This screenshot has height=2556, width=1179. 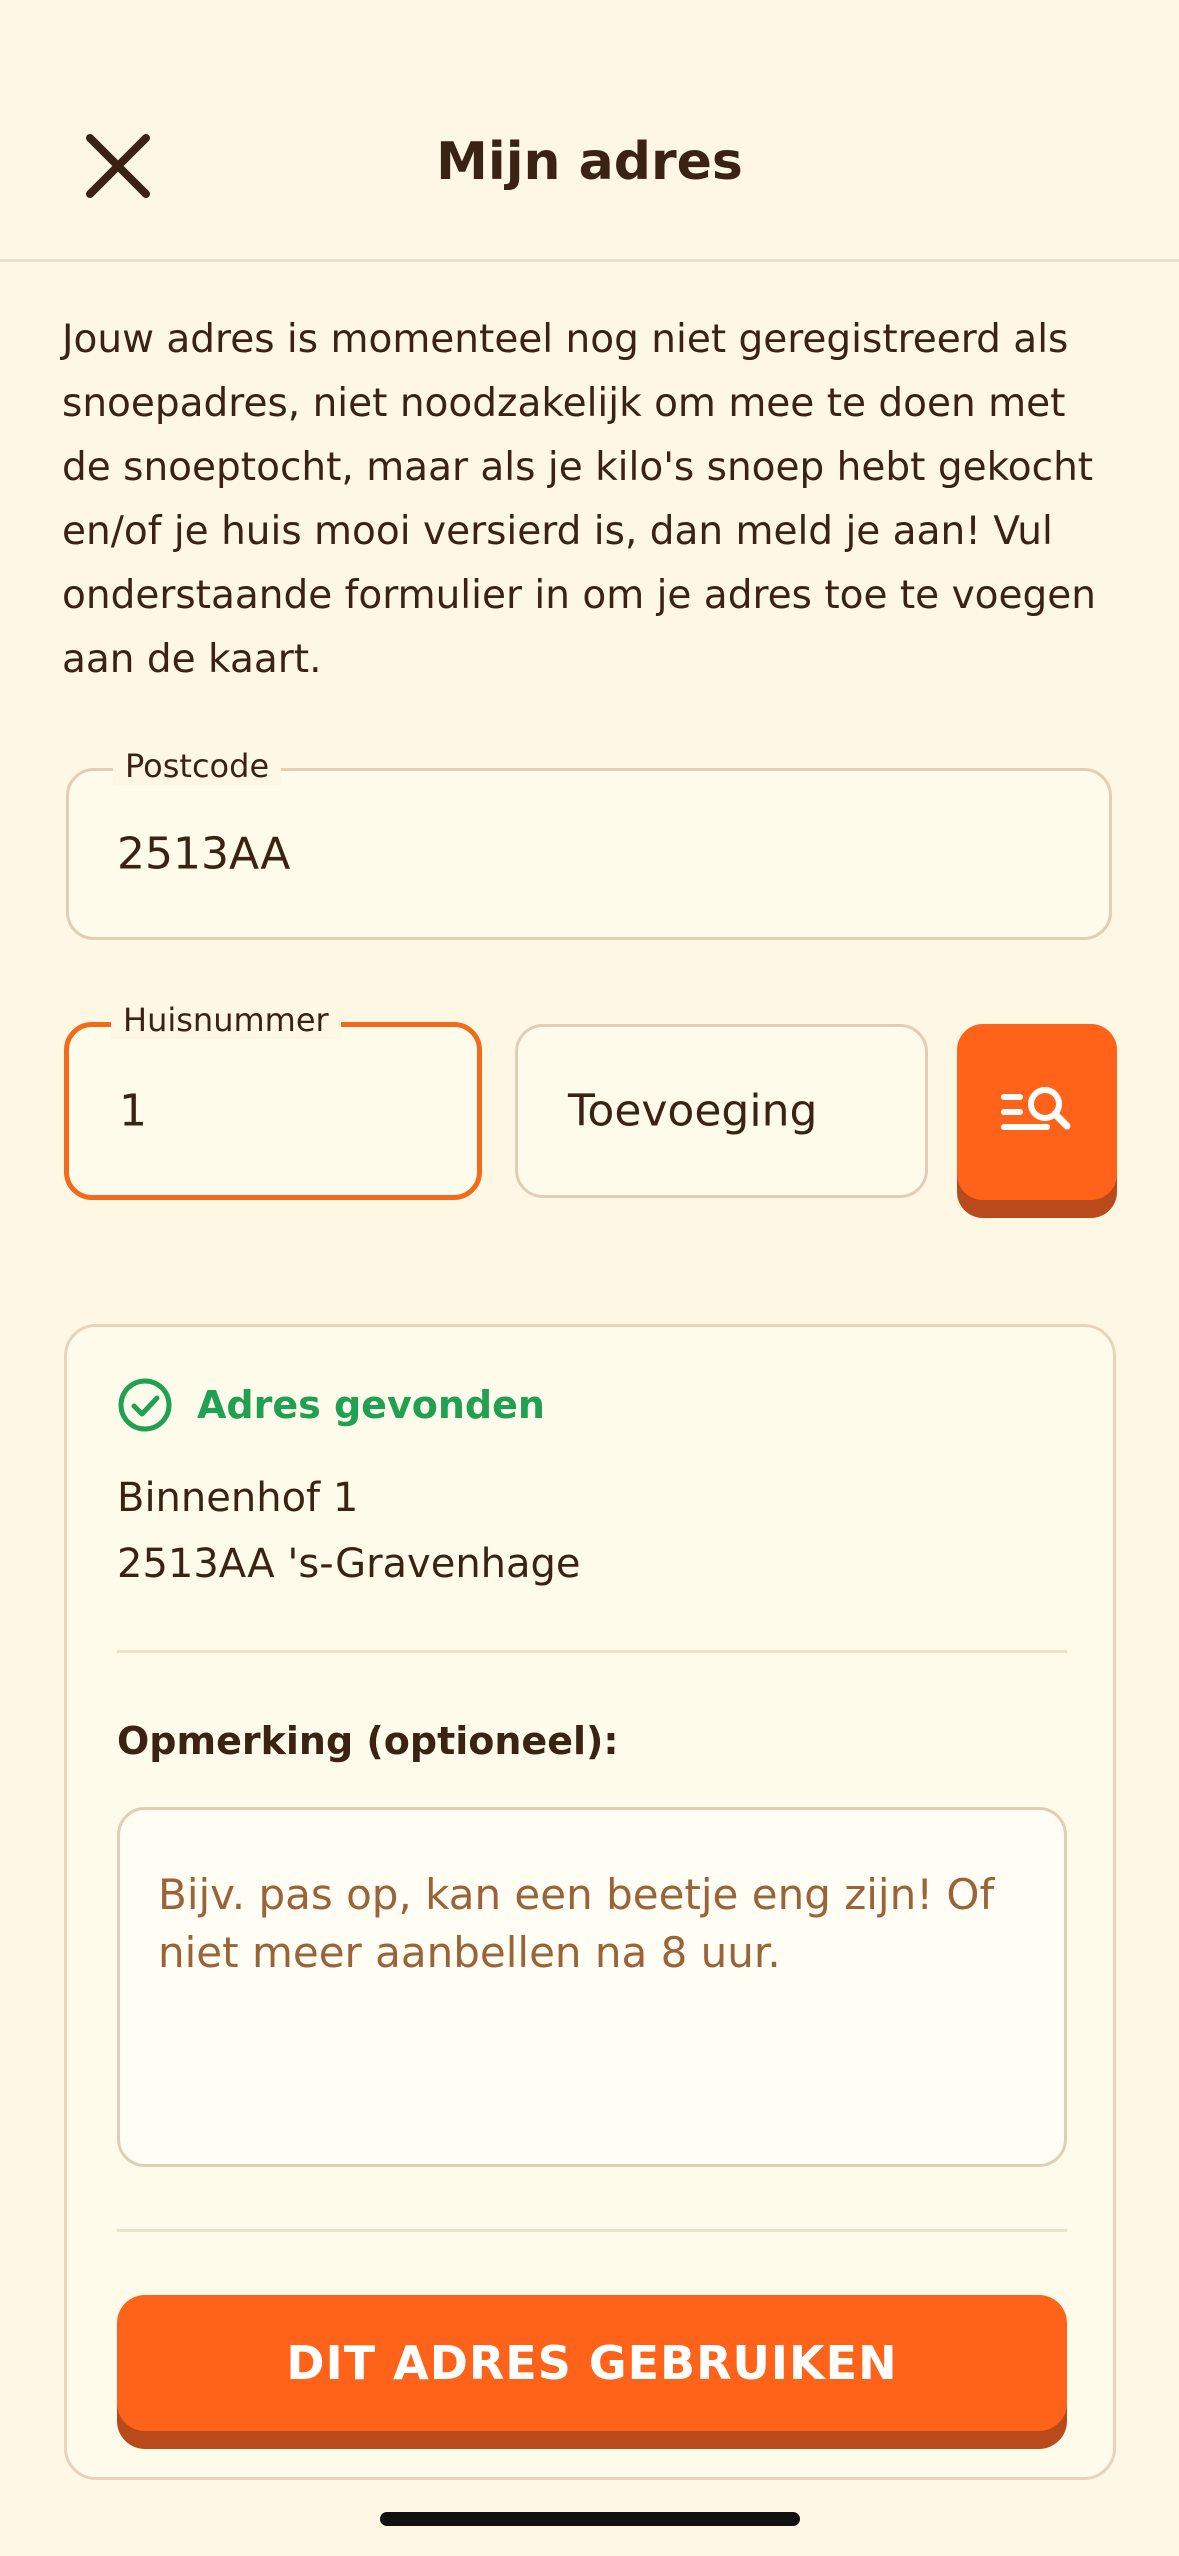 What do you see at coordinates (145, 1405) in the screenshot?
I see `check-circle-icon` at bounding box center [145, 1405].